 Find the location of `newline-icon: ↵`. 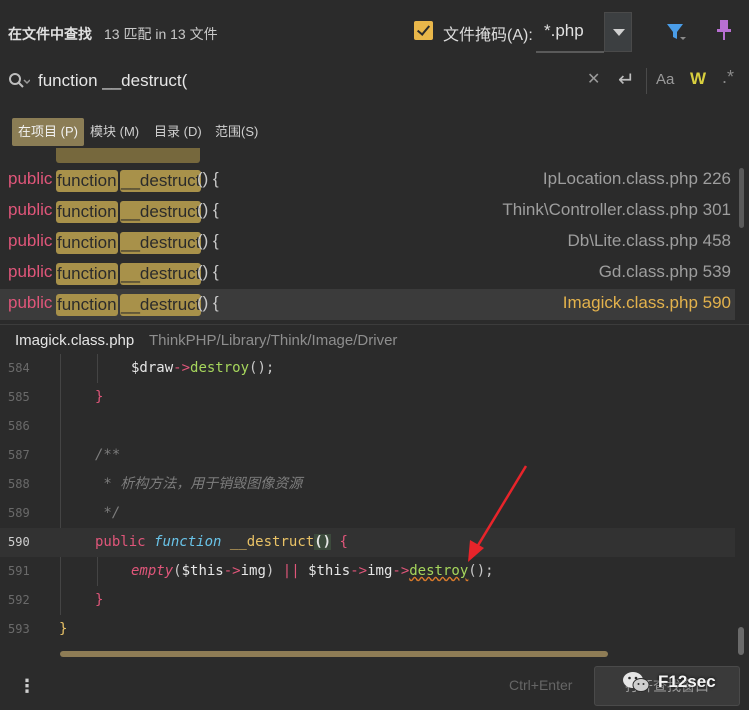

newline-icon: ↵ is located at coordinates (626, 79).